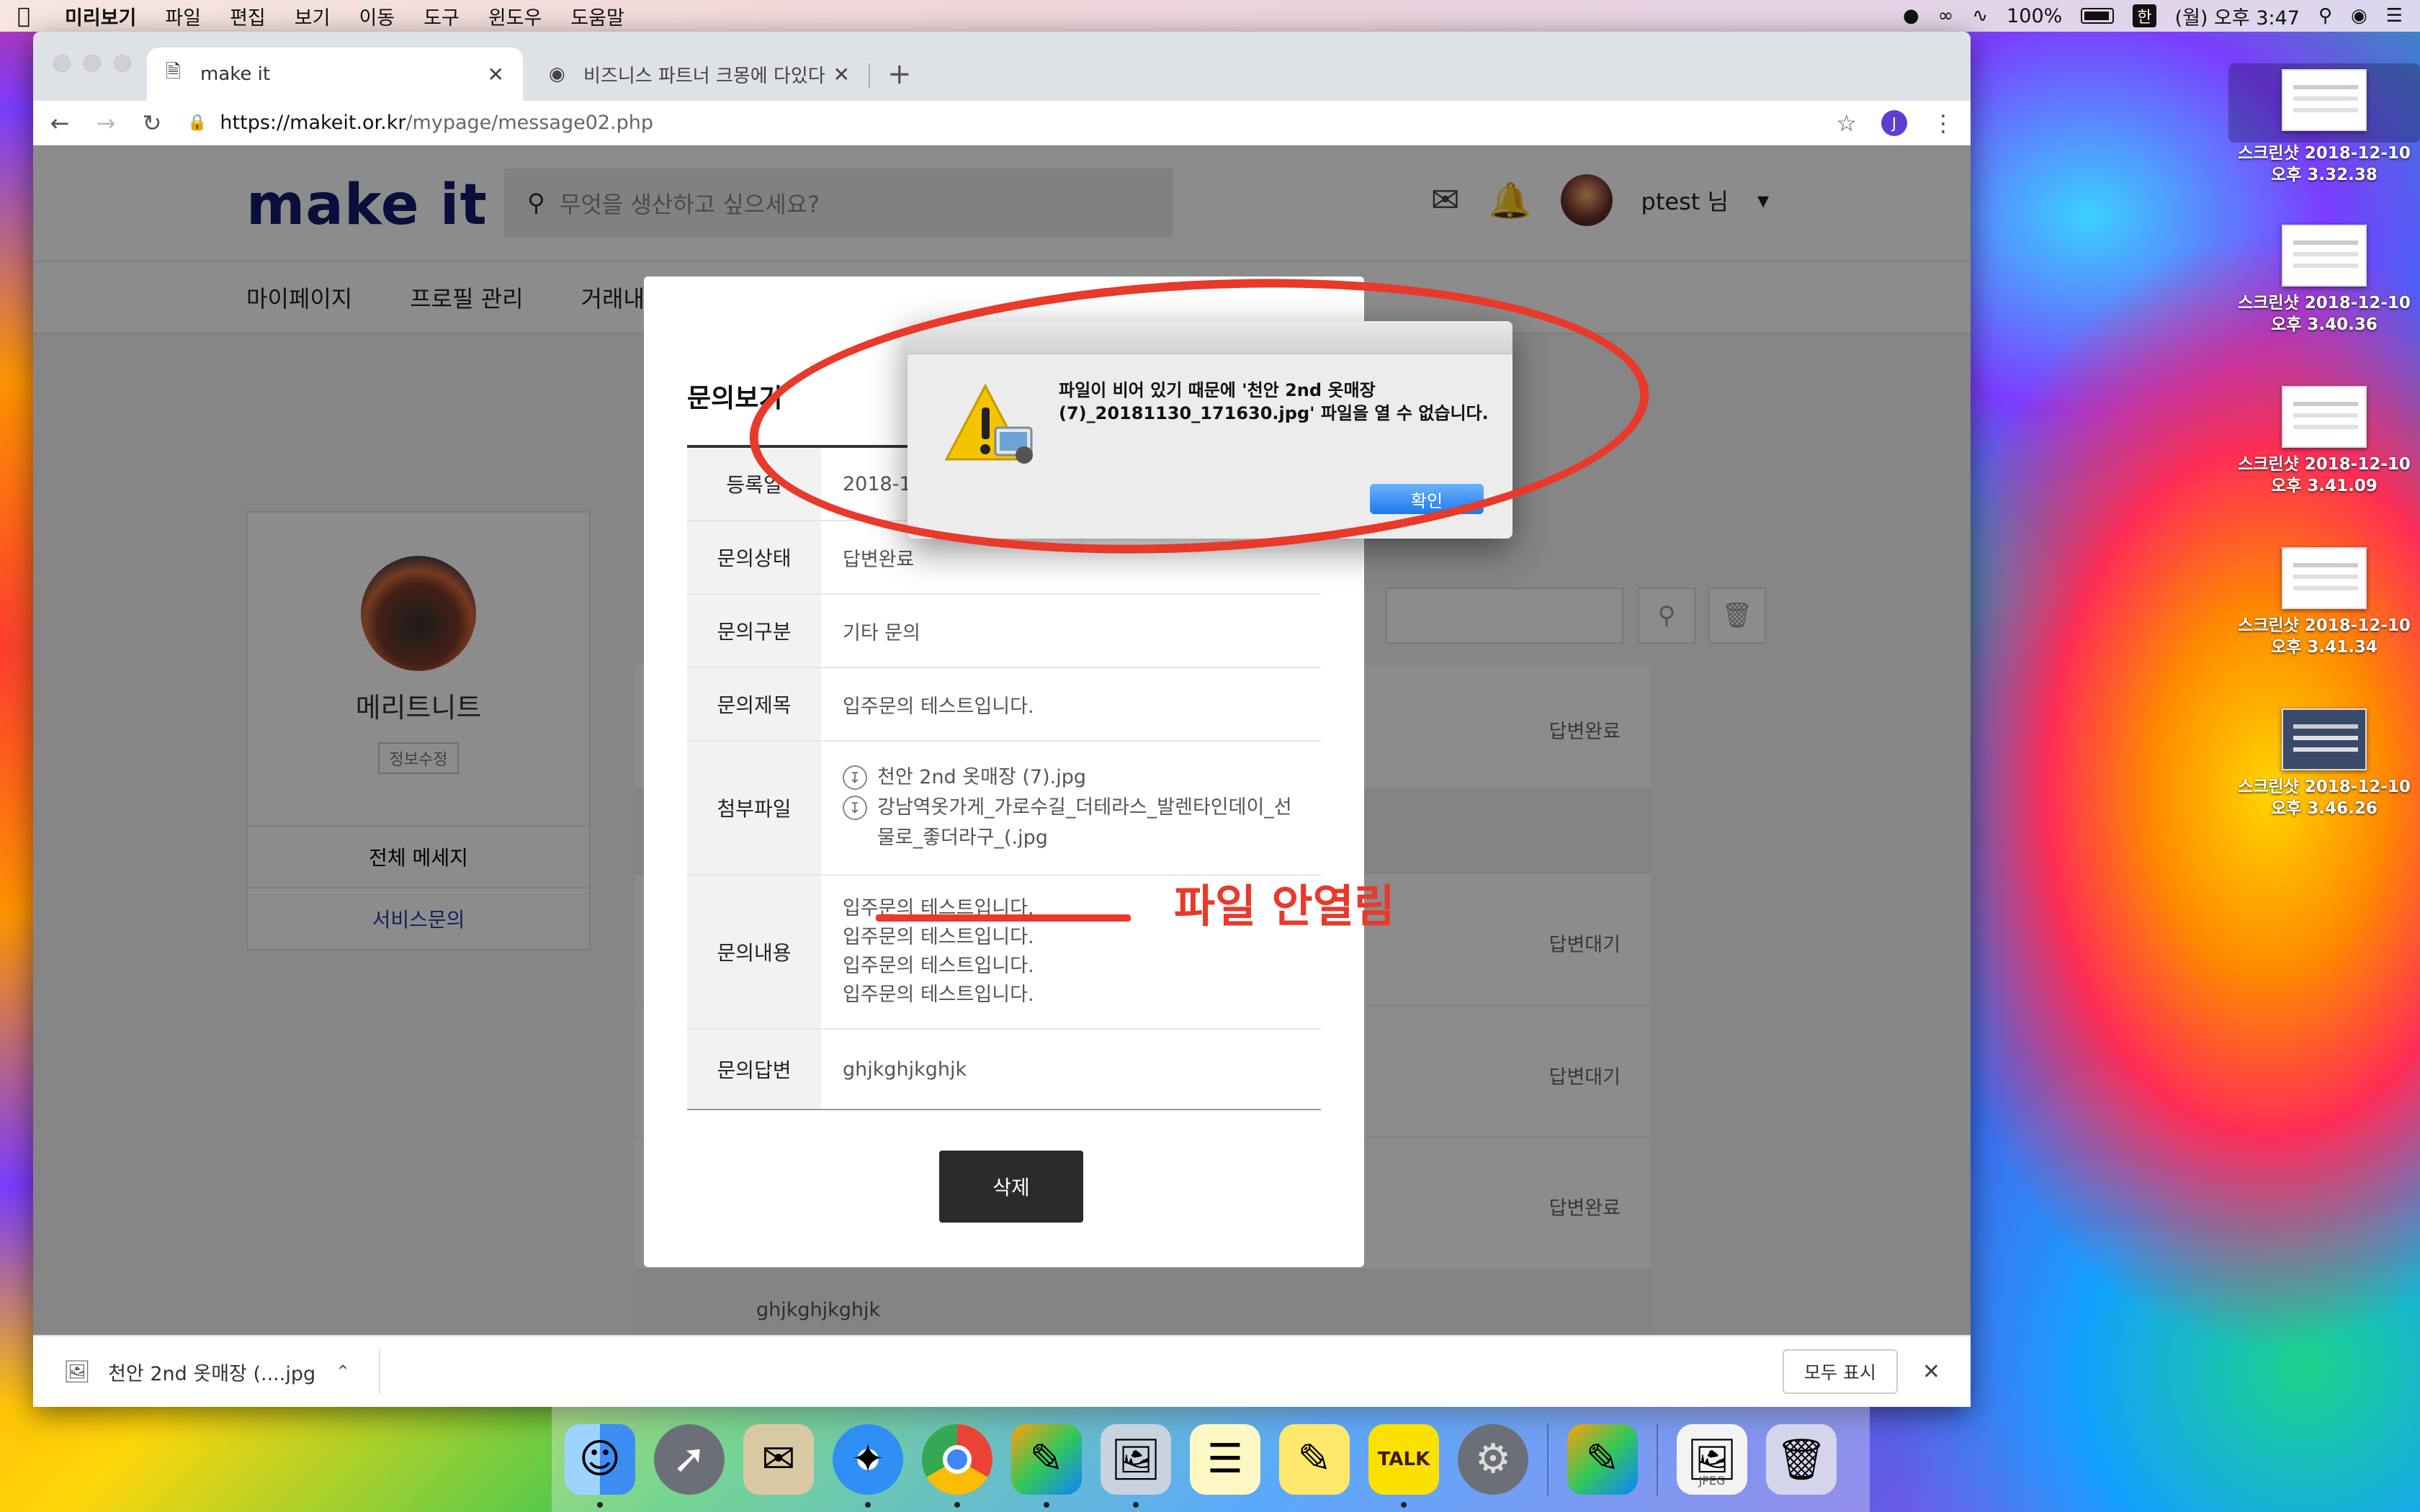 Image resolution: width=2420 pixels, height=1512 pixels. Describe the element at coordinates (380, 1371) in the screenshot. I see `download-separator` at that location.